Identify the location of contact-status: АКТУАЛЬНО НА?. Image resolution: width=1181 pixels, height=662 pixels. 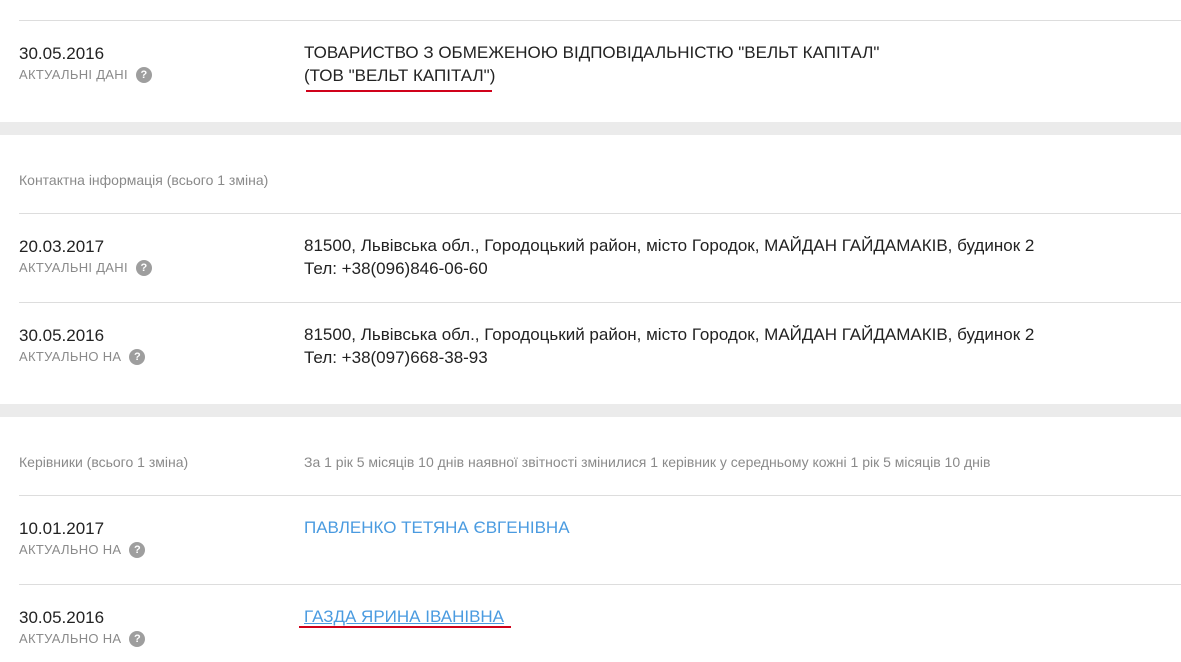
(82, 357).